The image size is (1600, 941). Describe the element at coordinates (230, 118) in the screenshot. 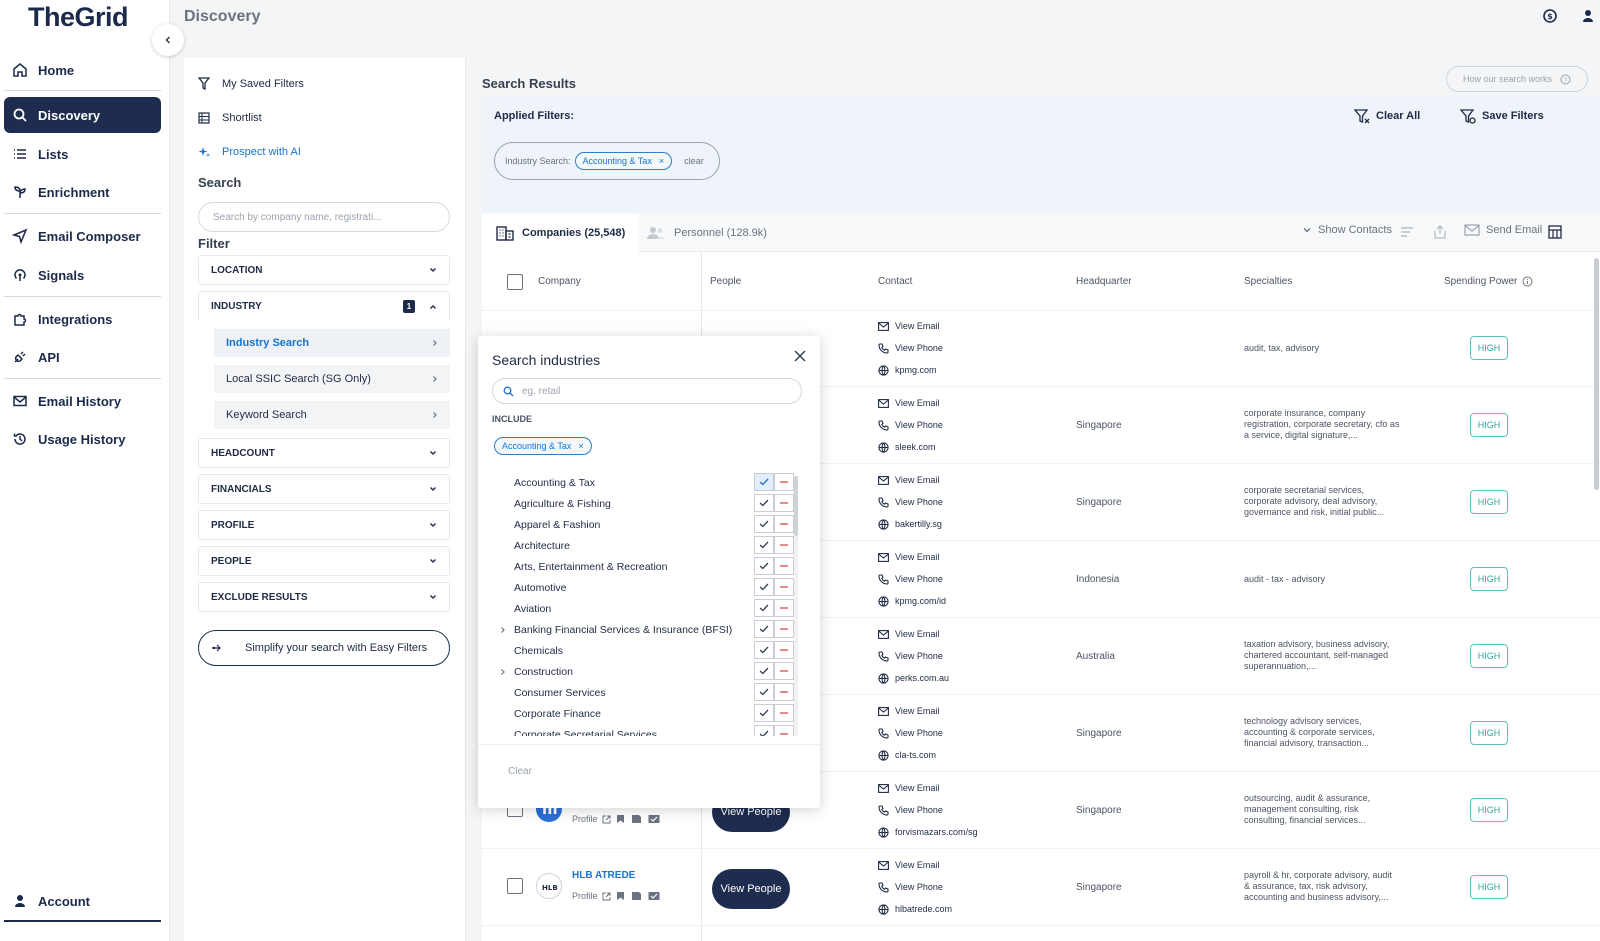

I see `shortlist-link: Shortlist` at that location.